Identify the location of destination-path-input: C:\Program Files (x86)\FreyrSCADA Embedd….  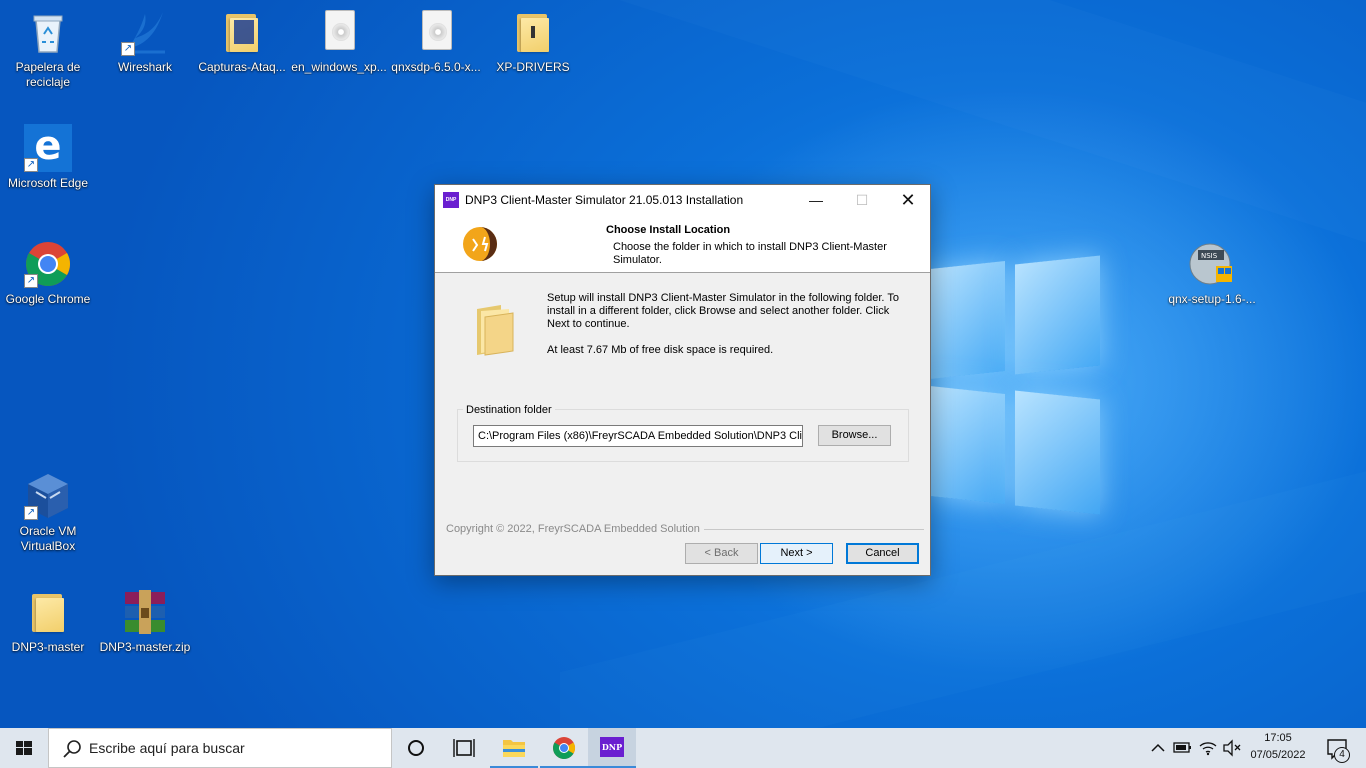
(638, 436).